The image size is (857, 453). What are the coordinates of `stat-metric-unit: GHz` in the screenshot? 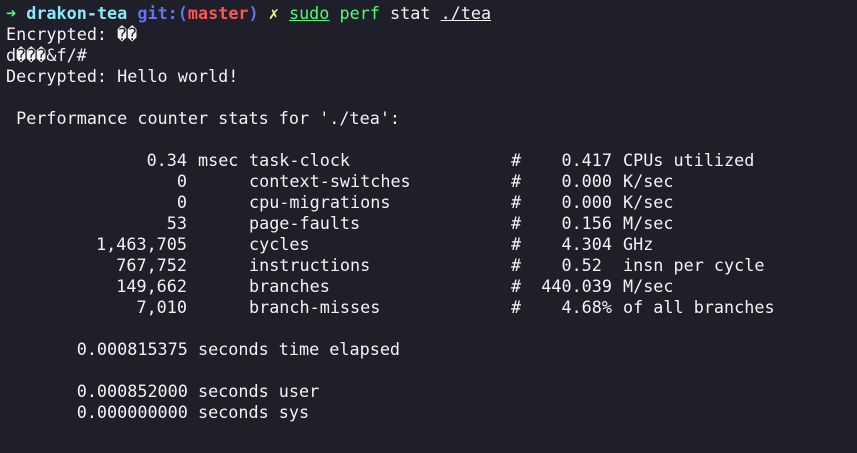 It's located at (638, 244).